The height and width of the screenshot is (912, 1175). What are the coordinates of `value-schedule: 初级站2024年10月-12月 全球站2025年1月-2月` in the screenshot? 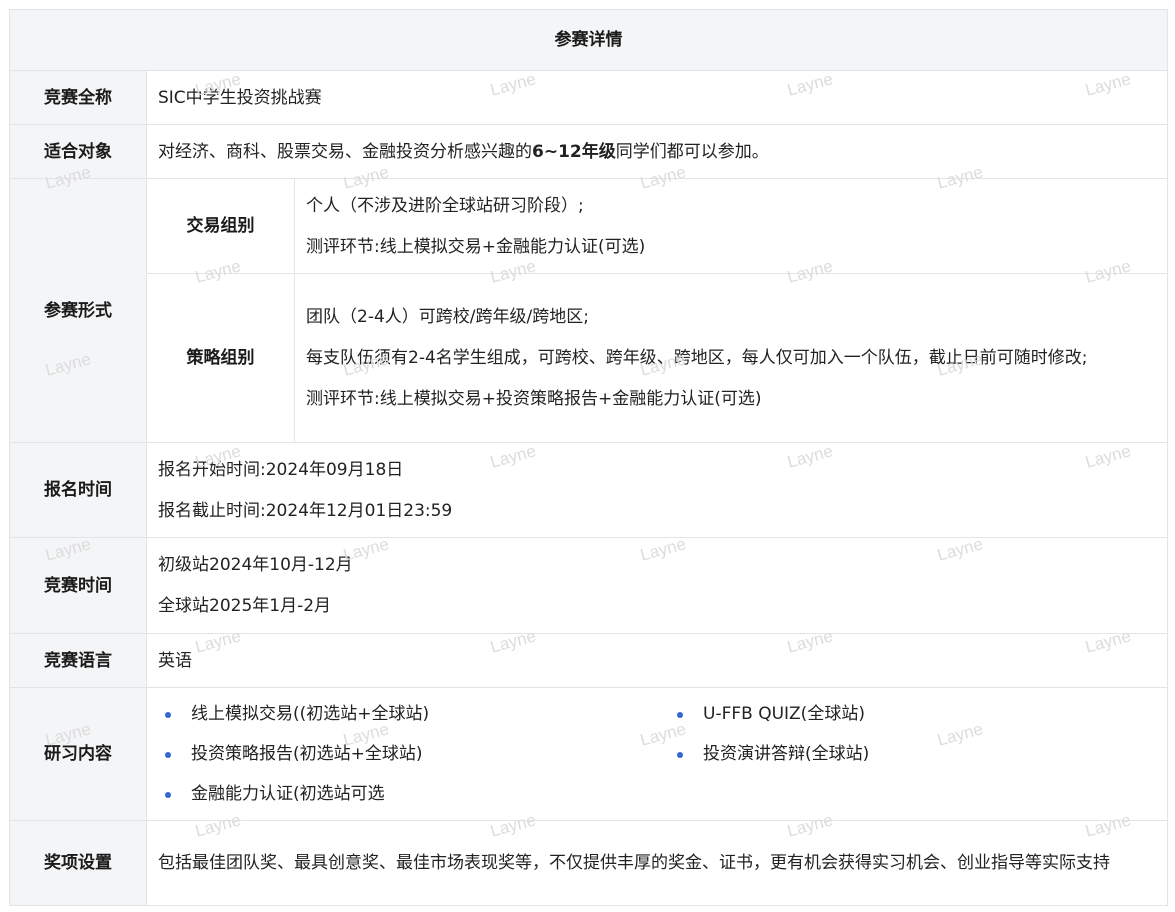 It's located at (657, 585).